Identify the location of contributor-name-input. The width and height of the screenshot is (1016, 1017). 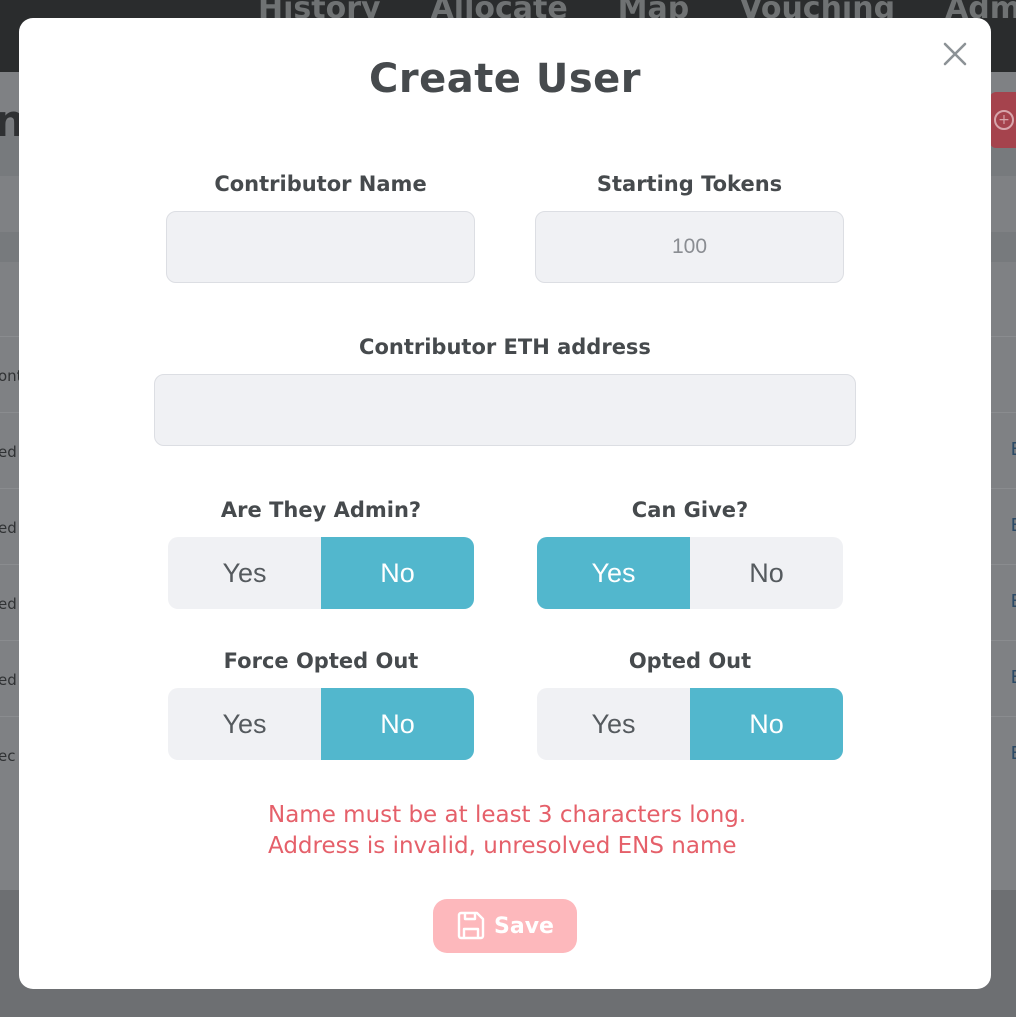
(320, 247).